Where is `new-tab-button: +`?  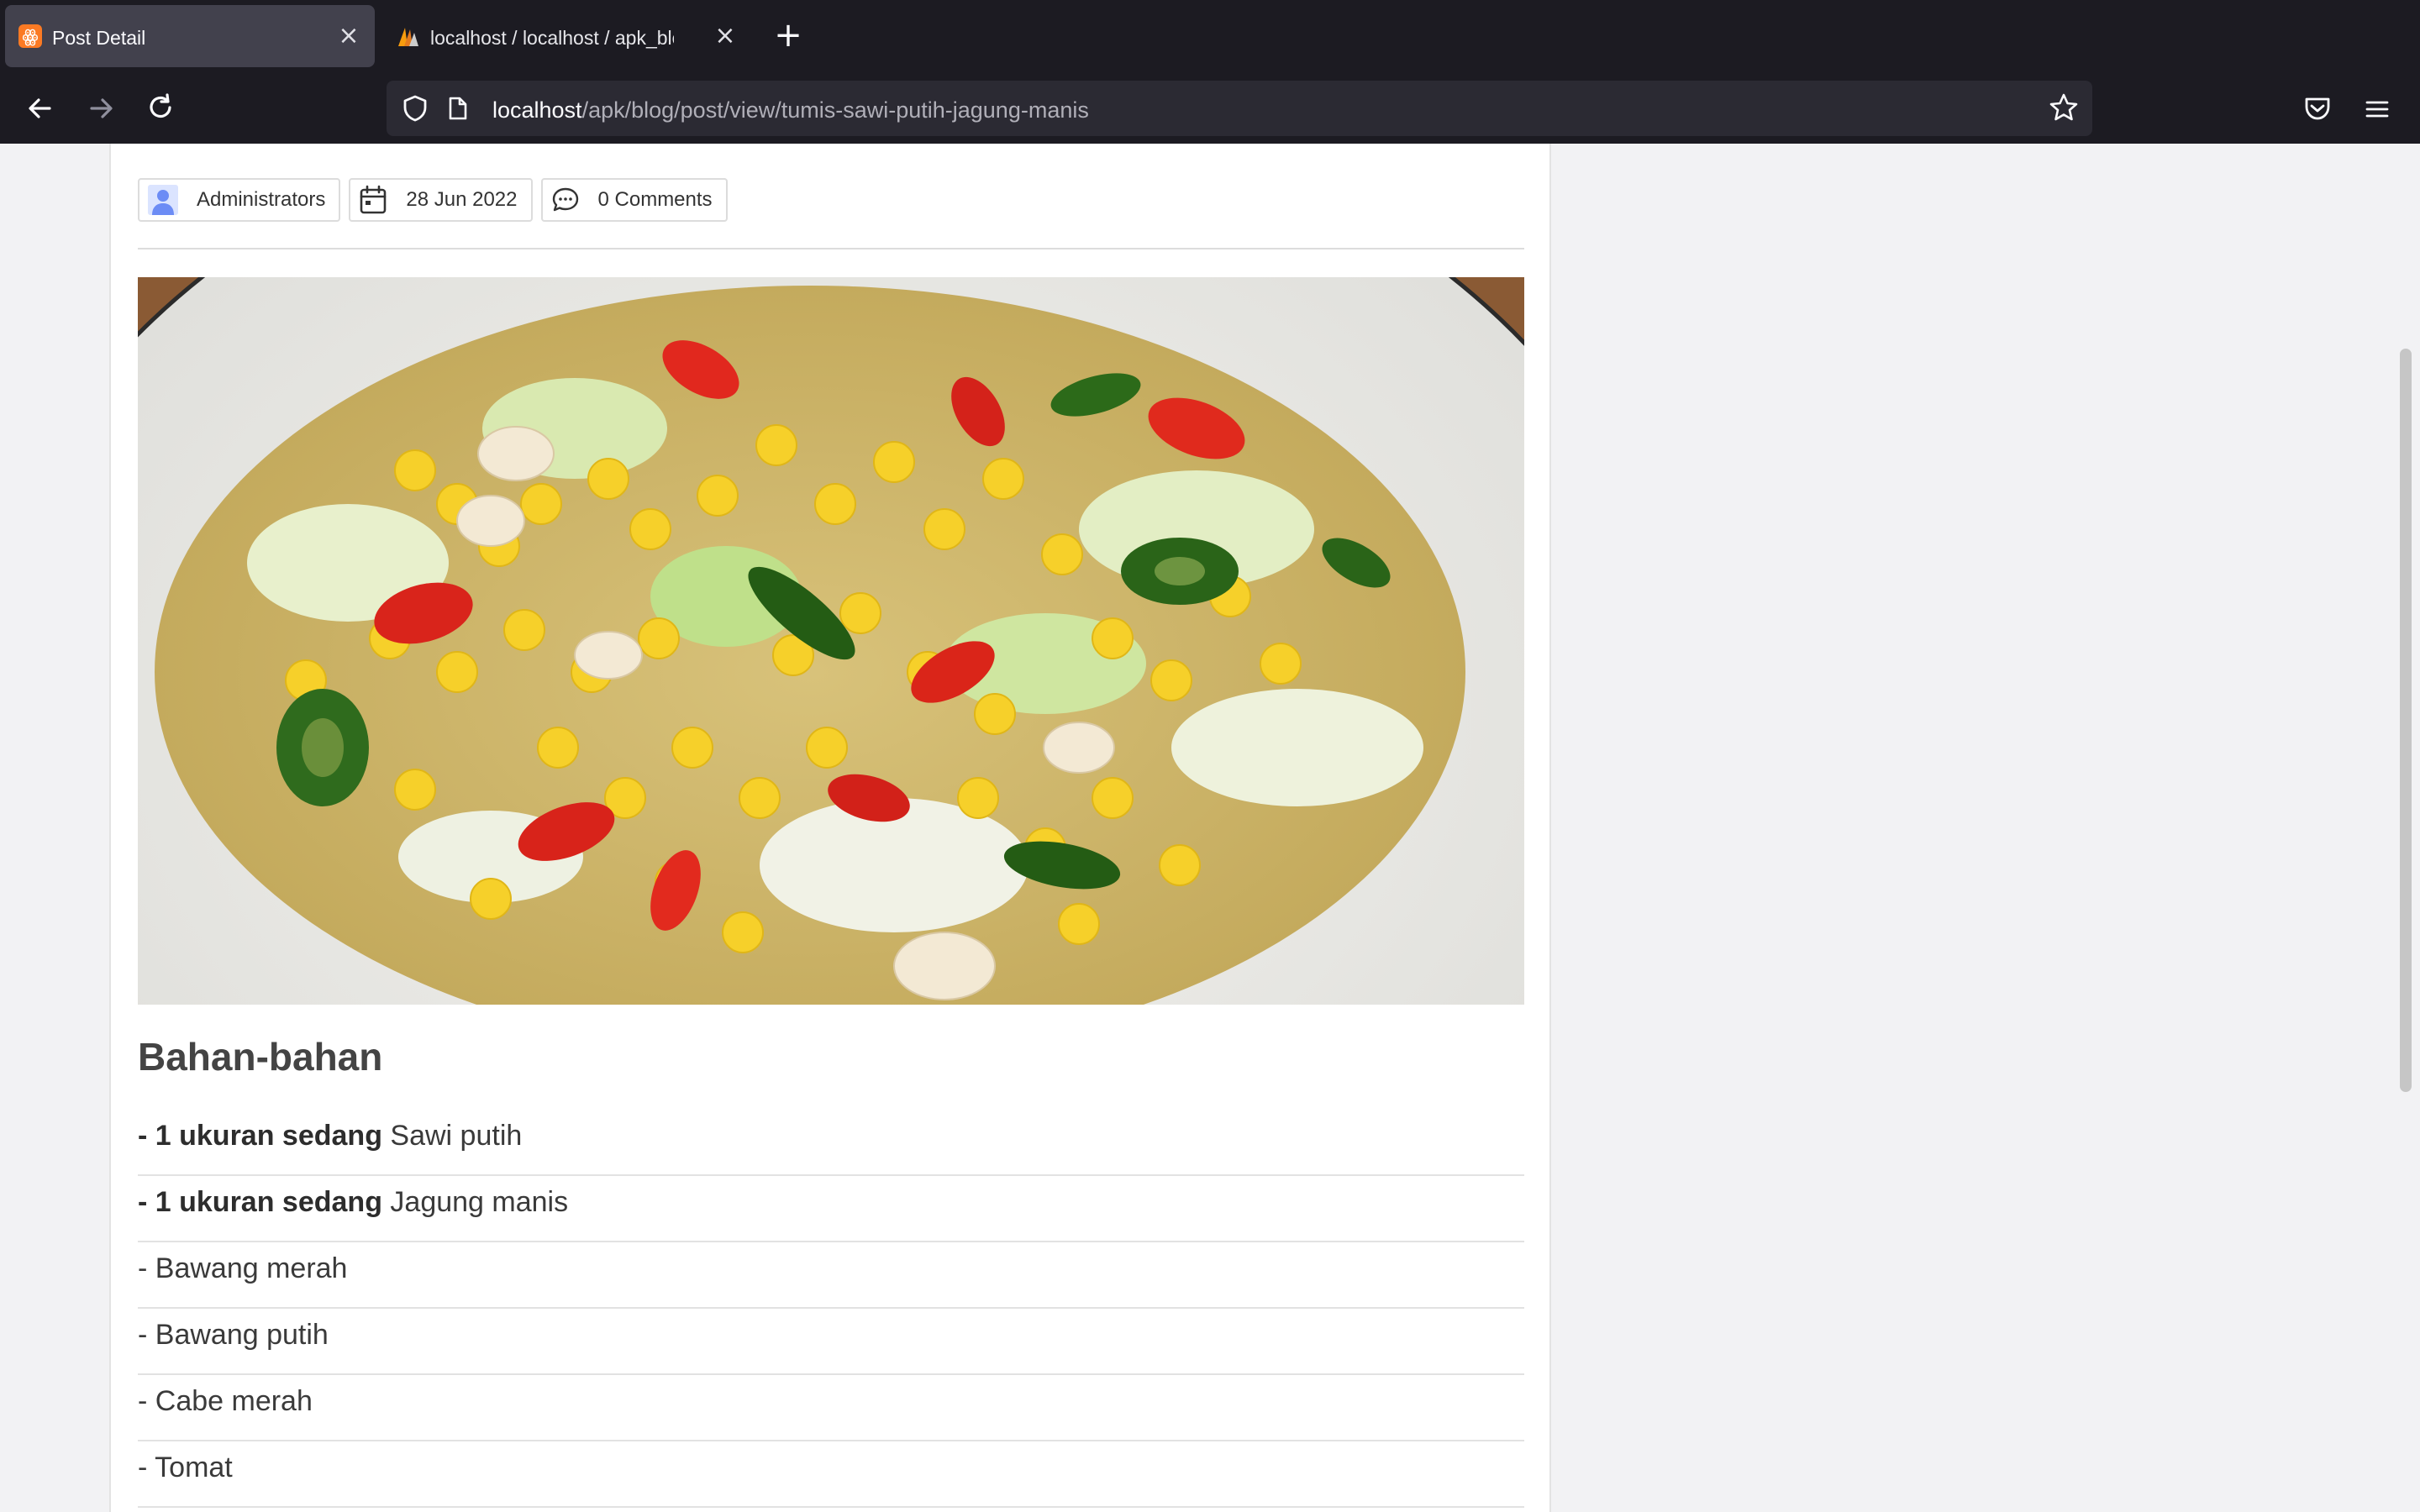 new-tab-button: + is located at coordinates (788, 35).